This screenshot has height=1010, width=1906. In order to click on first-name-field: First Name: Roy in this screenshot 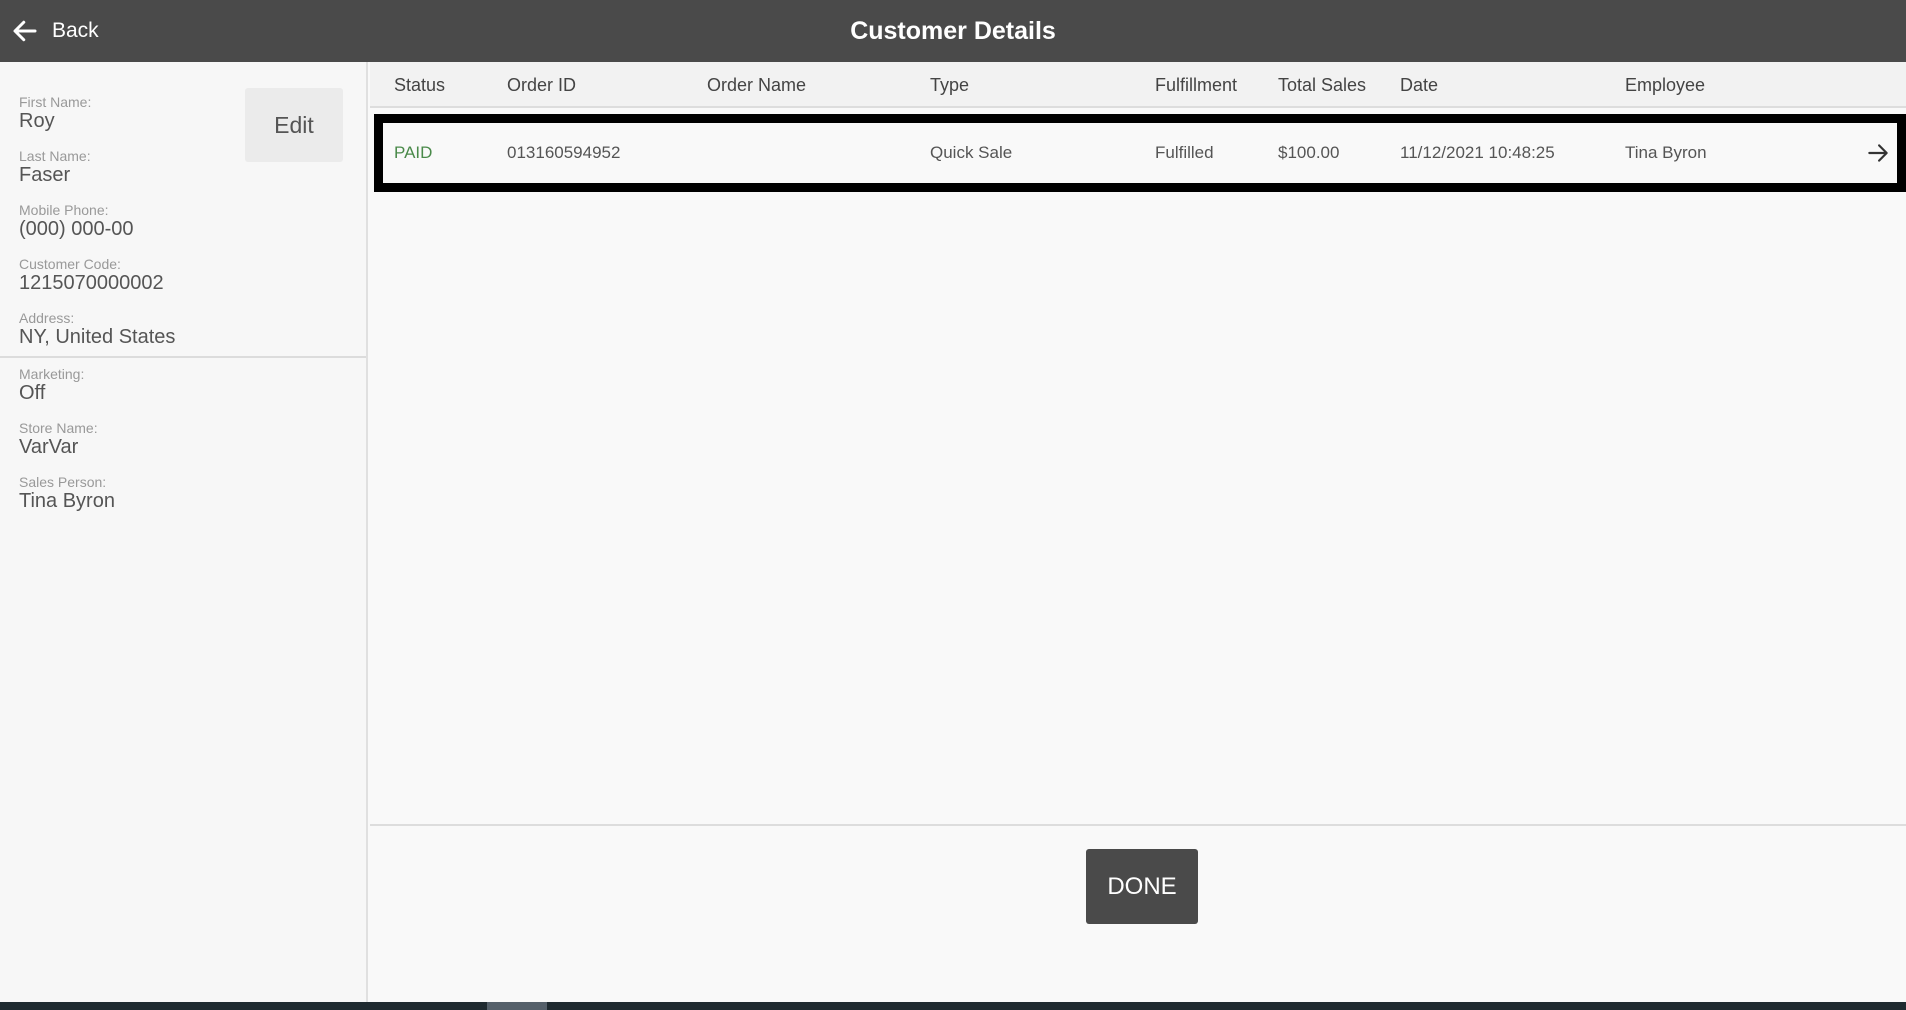, I will do `click(55, 113)`.